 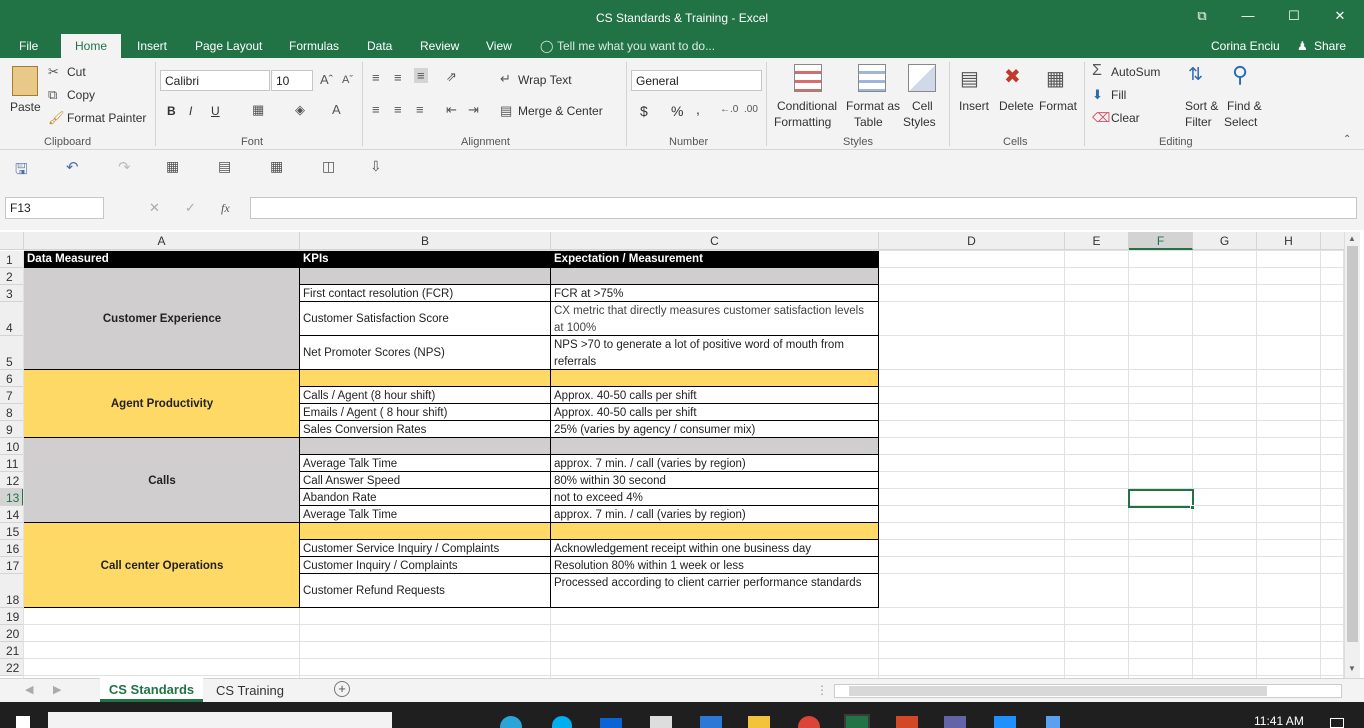 What do you see at coordinates (1058, 106) in the screenshot?
I see `format-cells-button: Format` at bounding box center [1058, 106].